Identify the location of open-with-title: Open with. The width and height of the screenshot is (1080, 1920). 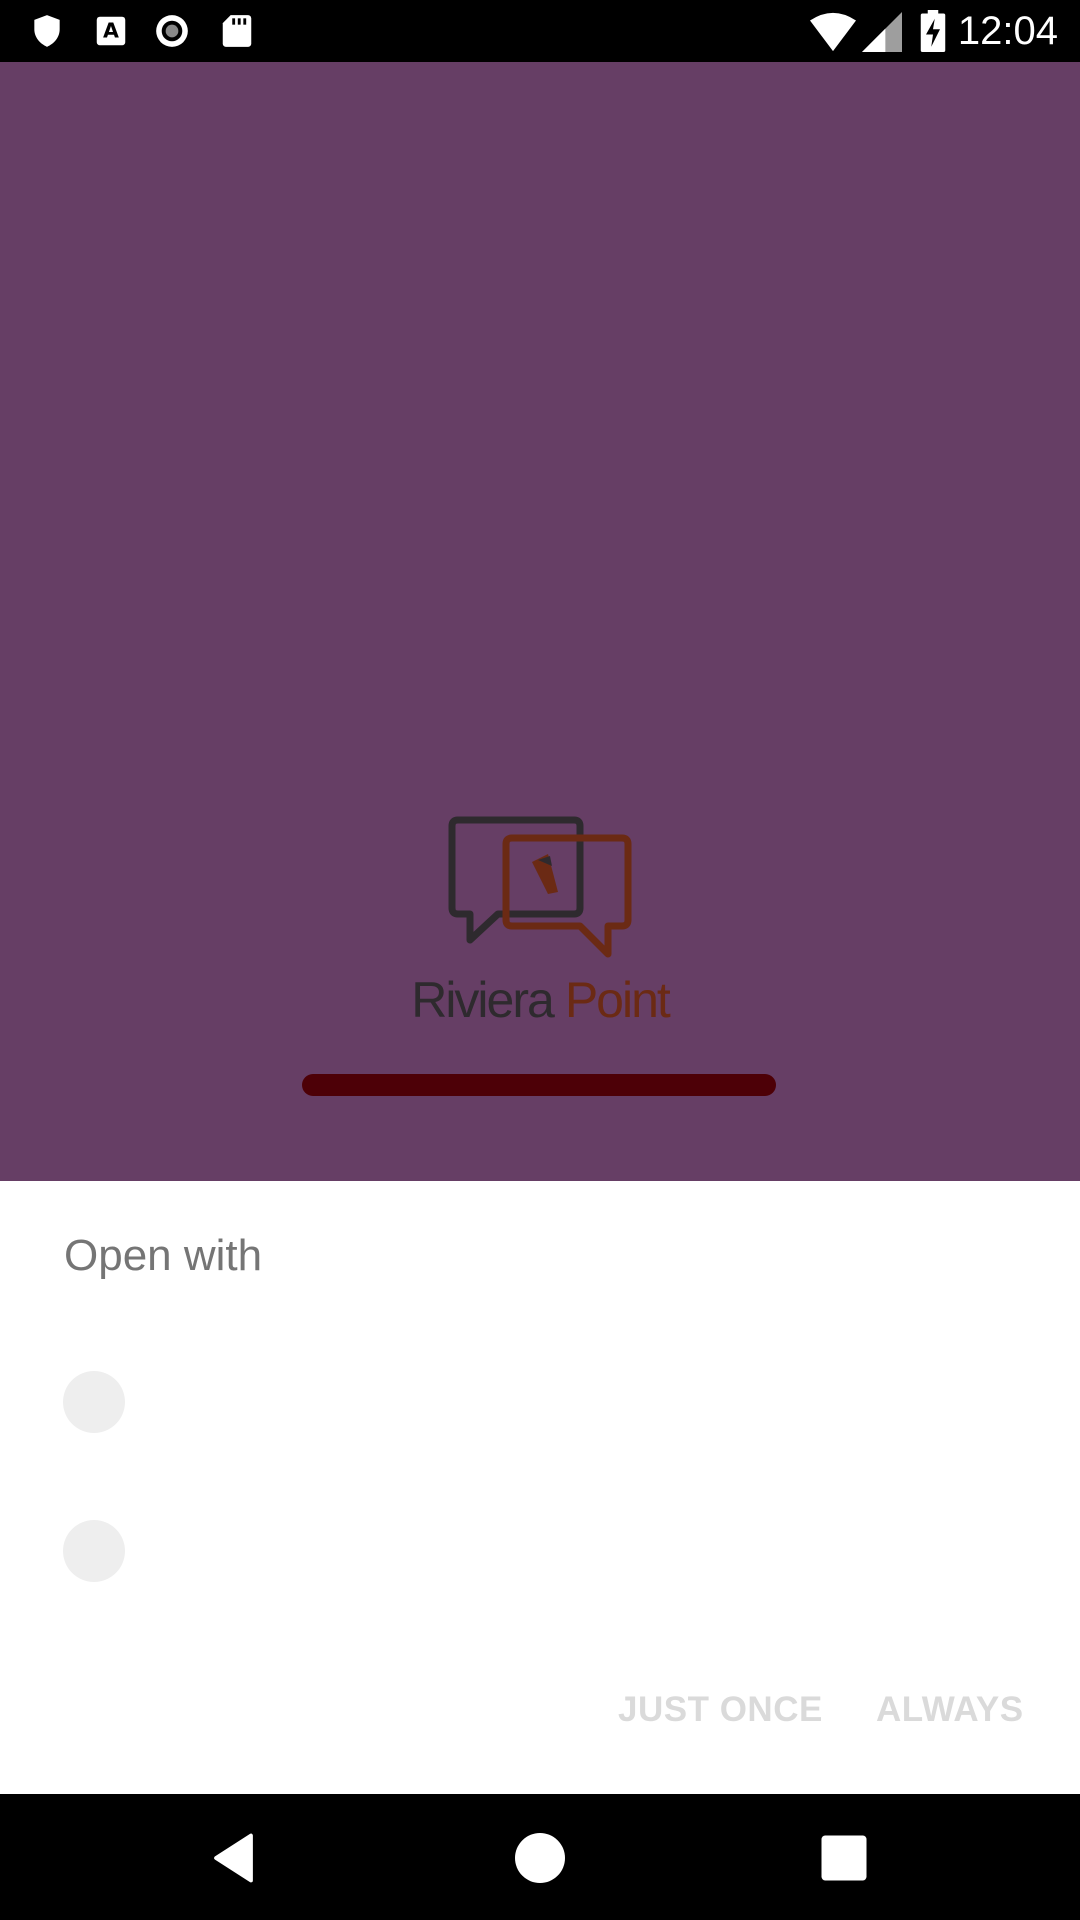
(163, 1255).